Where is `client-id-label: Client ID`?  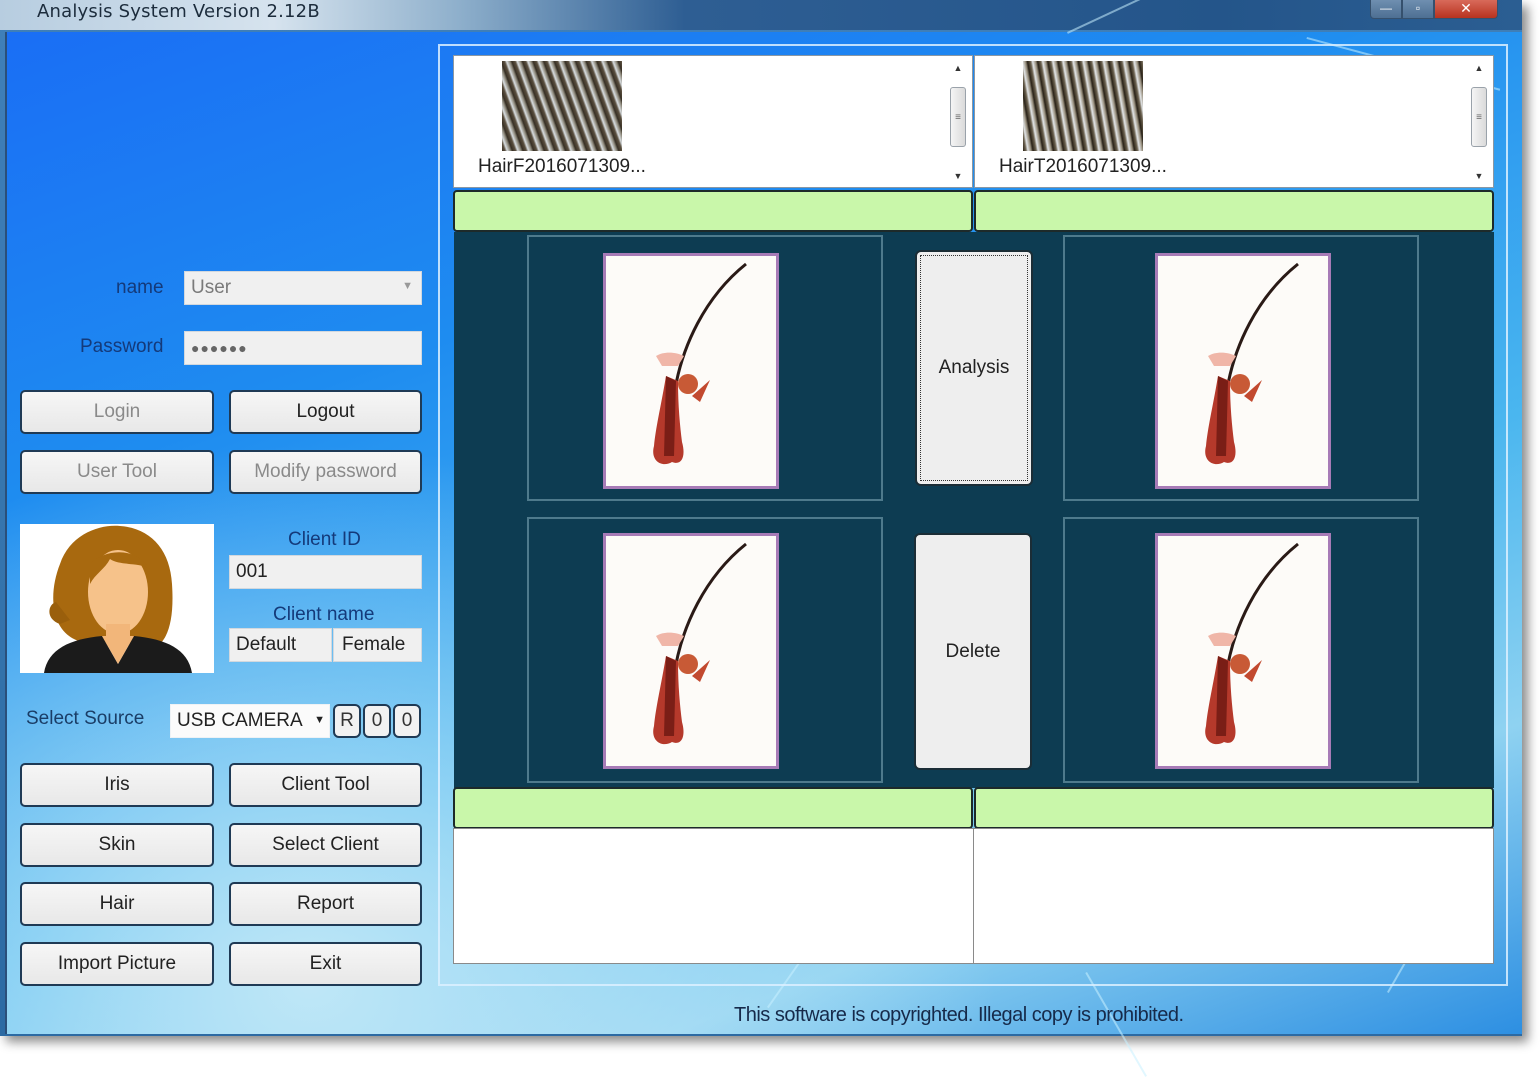 client-id-label: Client ID is located at coordinates (324, 539).